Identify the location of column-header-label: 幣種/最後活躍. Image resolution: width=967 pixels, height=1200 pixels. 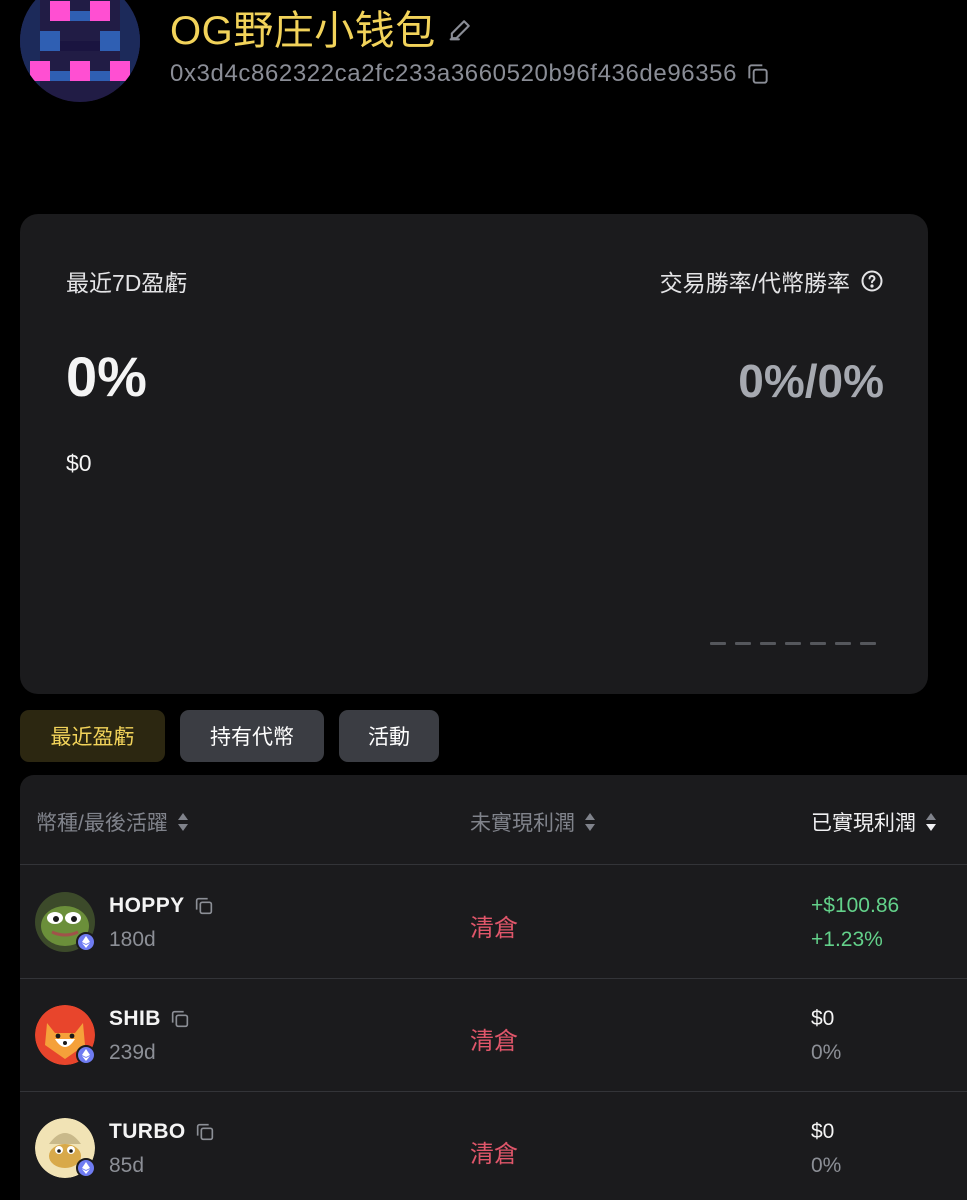
(102, 823).